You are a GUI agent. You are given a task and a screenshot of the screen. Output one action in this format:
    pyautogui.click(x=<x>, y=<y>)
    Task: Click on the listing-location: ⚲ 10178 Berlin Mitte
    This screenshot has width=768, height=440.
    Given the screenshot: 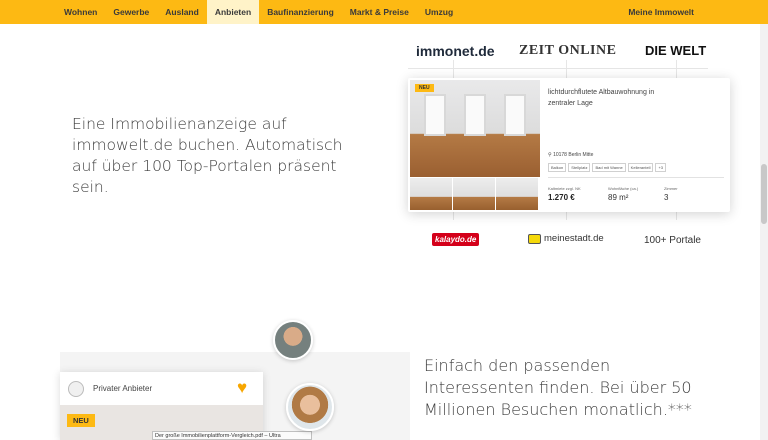 What is the action you would take?
    pyautogui.click(x=570, y=155)
    